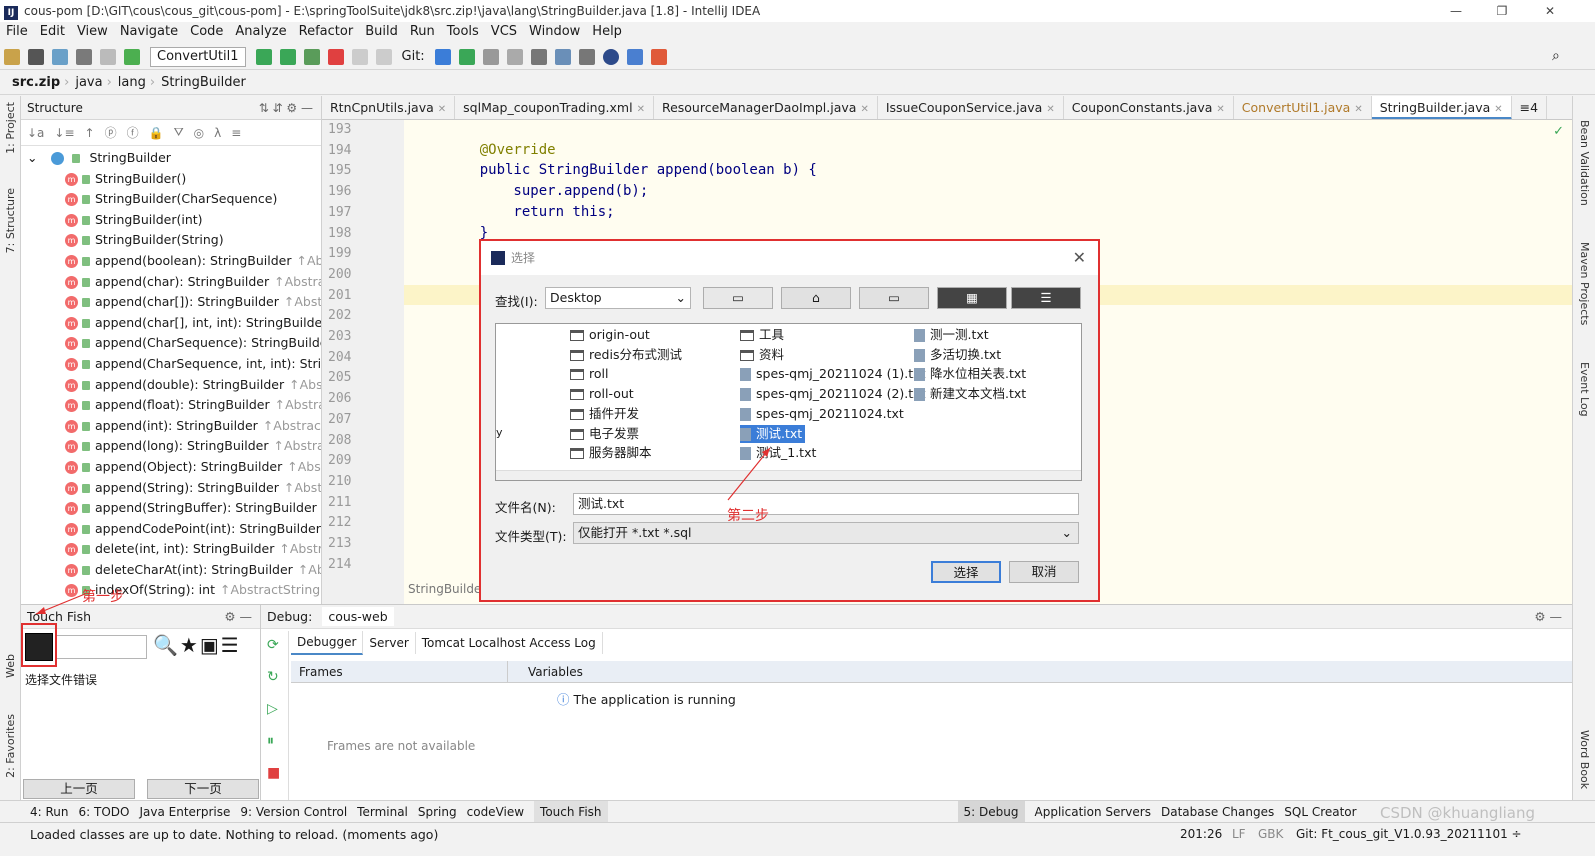 This screenshot has height=856, width=1595. Describe the element at coordinates (52, 32) in the screenshot. I see `menu-edit: Edit` at that location.